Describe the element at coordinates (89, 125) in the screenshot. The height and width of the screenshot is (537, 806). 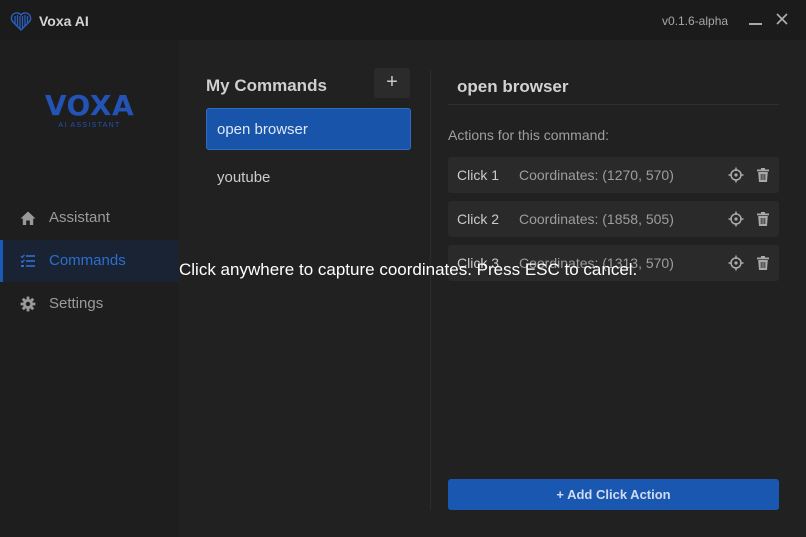
I see `brand-subtitle: AI ASSISTANT` at that location.